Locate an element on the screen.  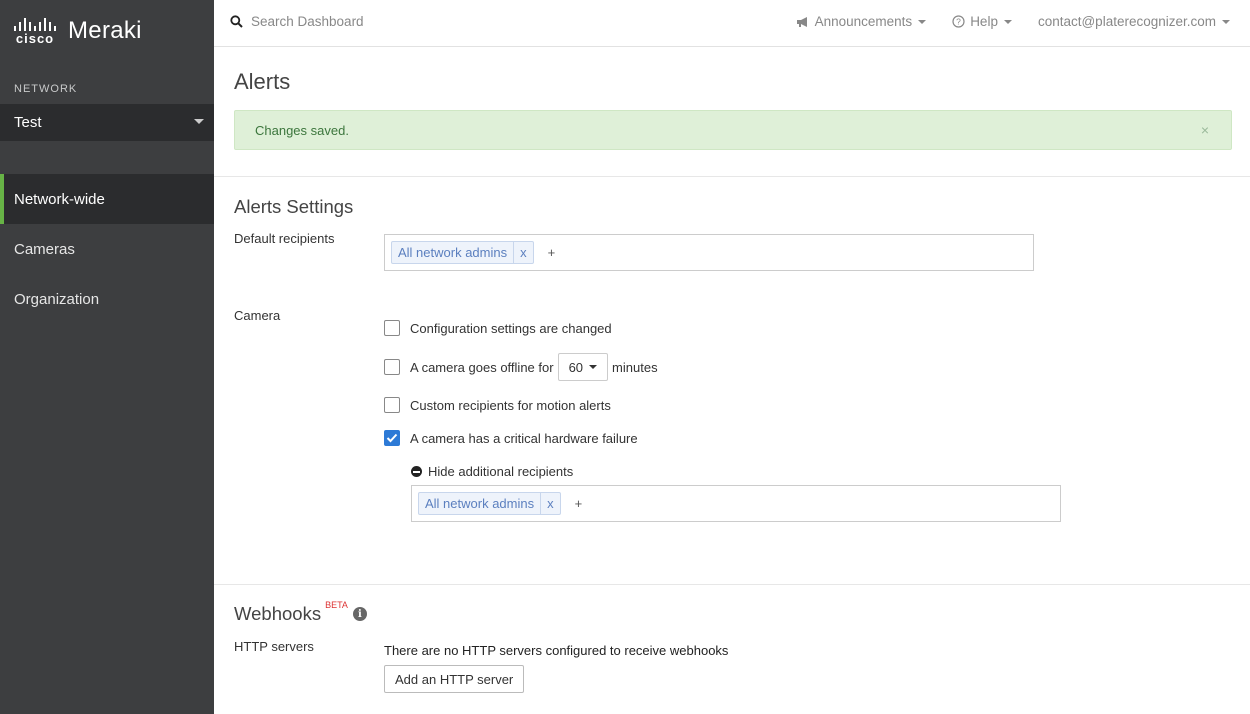
offline-minutes-value: 60 is located at coordinates (576, 367).